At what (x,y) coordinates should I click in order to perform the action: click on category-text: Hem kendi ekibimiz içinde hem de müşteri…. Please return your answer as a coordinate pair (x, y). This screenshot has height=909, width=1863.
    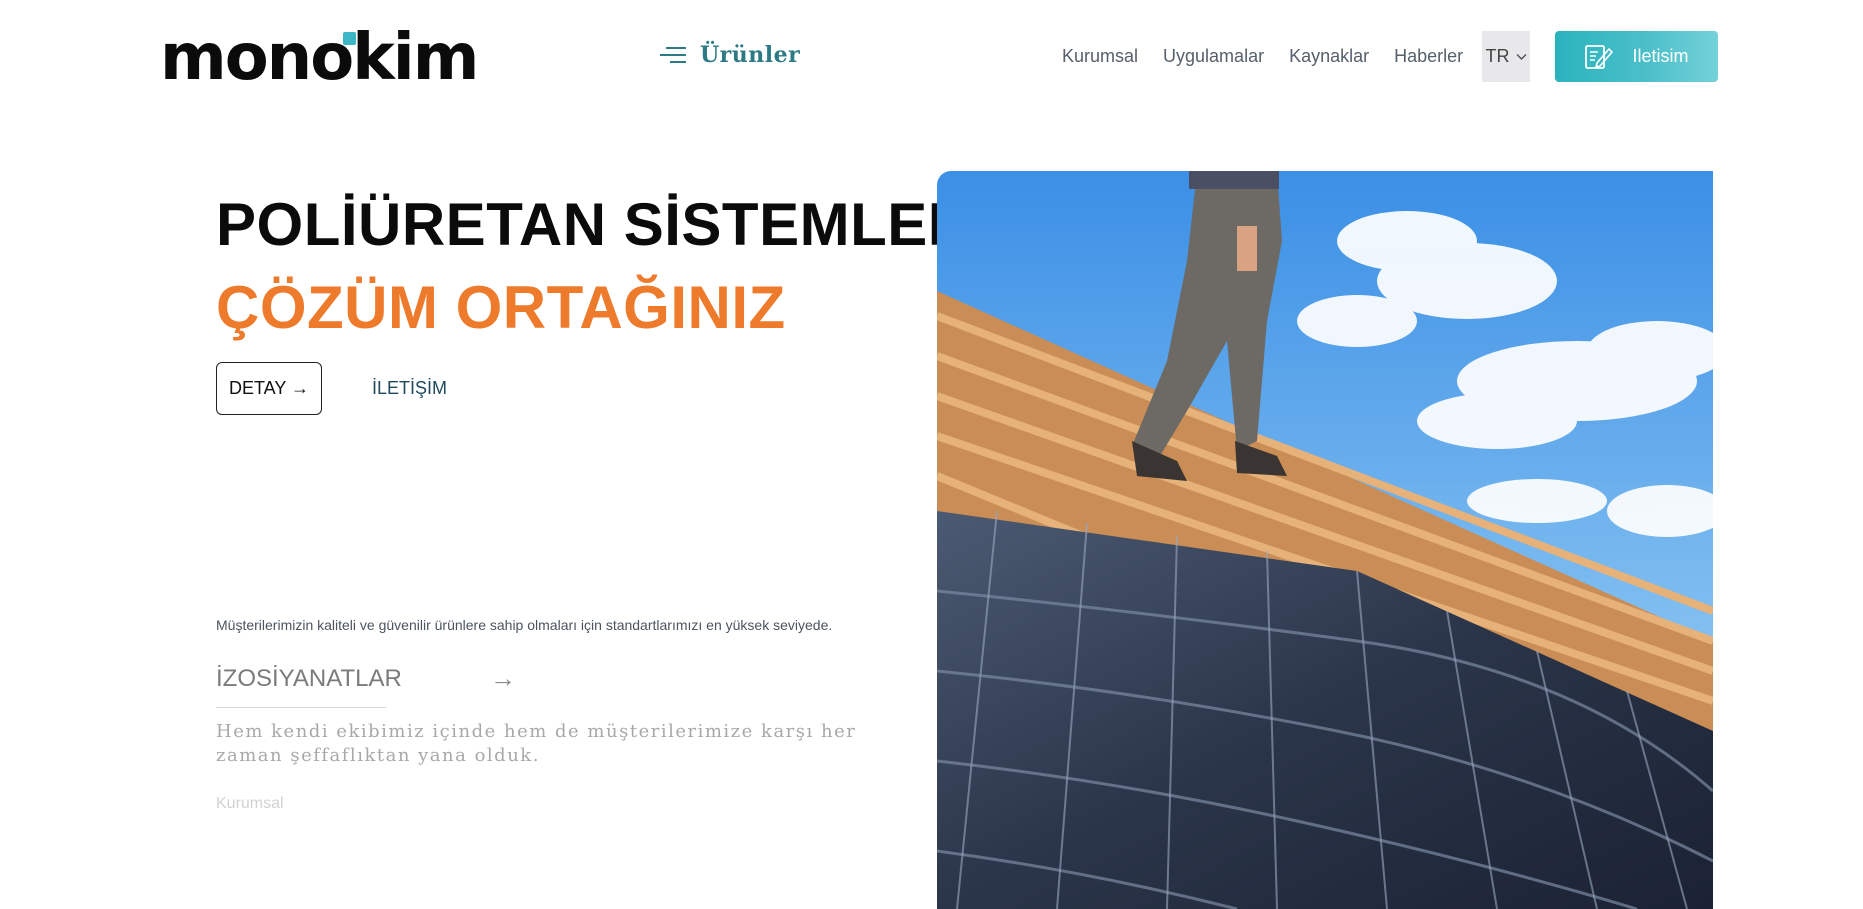
    Looking at the image, I should click on (536, 743).